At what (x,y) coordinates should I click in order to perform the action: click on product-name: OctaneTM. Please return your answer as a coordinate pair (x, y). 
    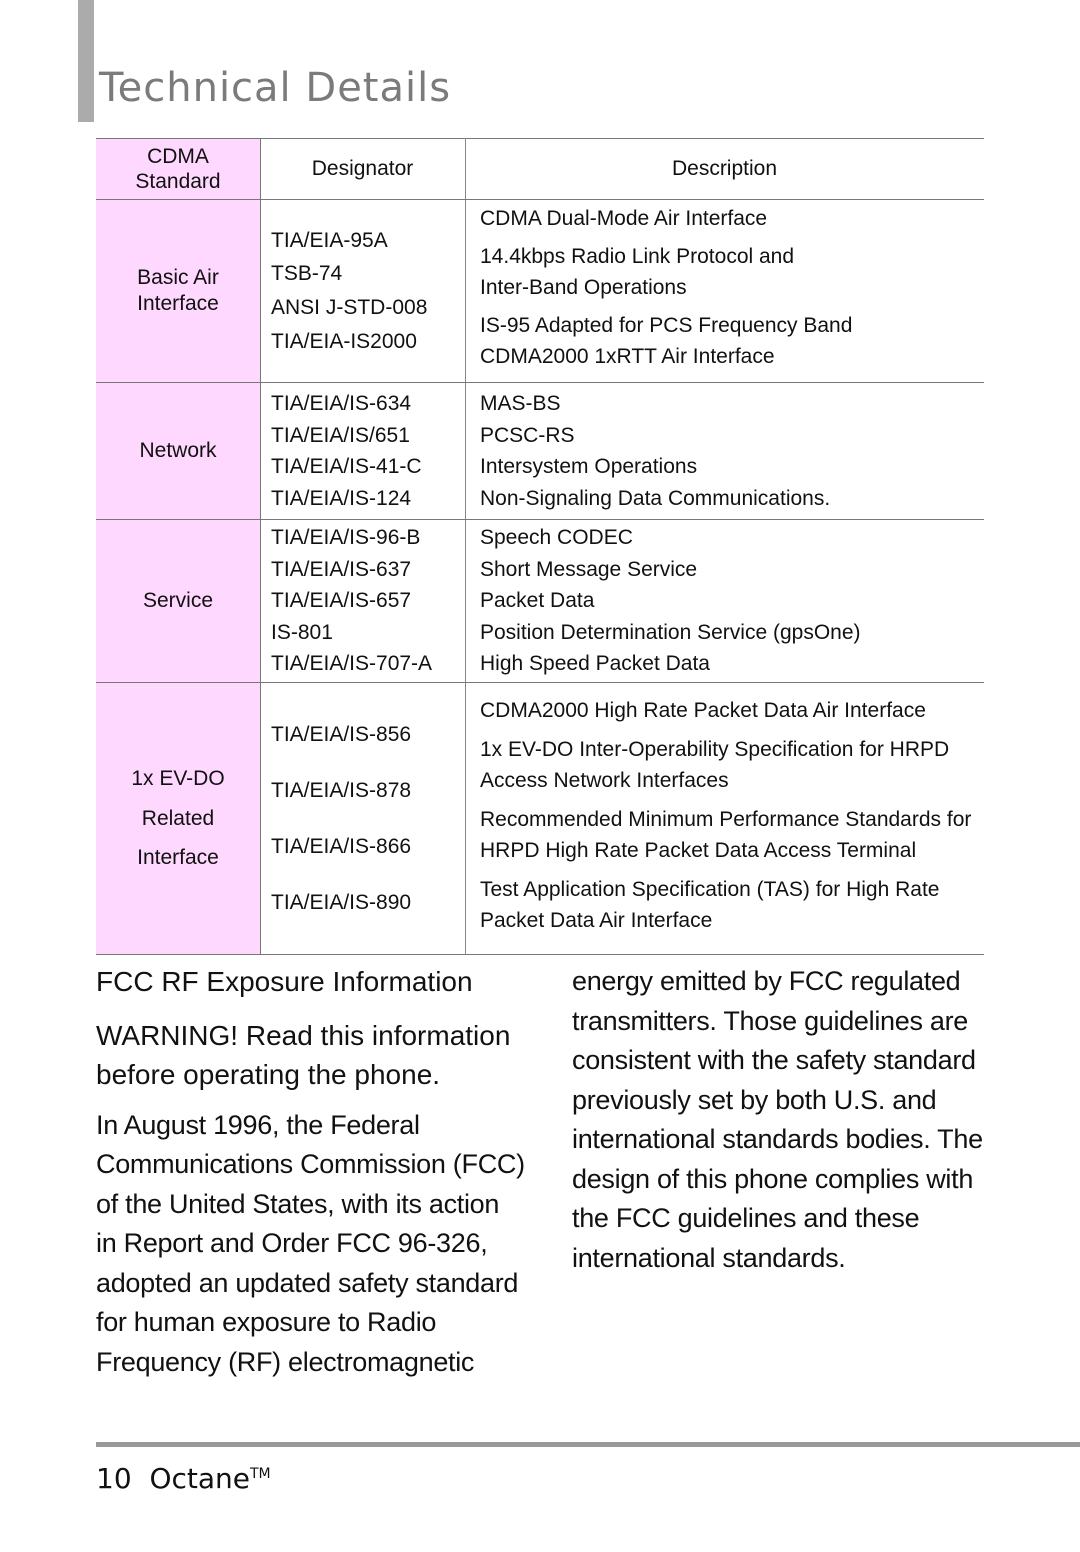
    Looking at the image, I should click on (206, 1478).